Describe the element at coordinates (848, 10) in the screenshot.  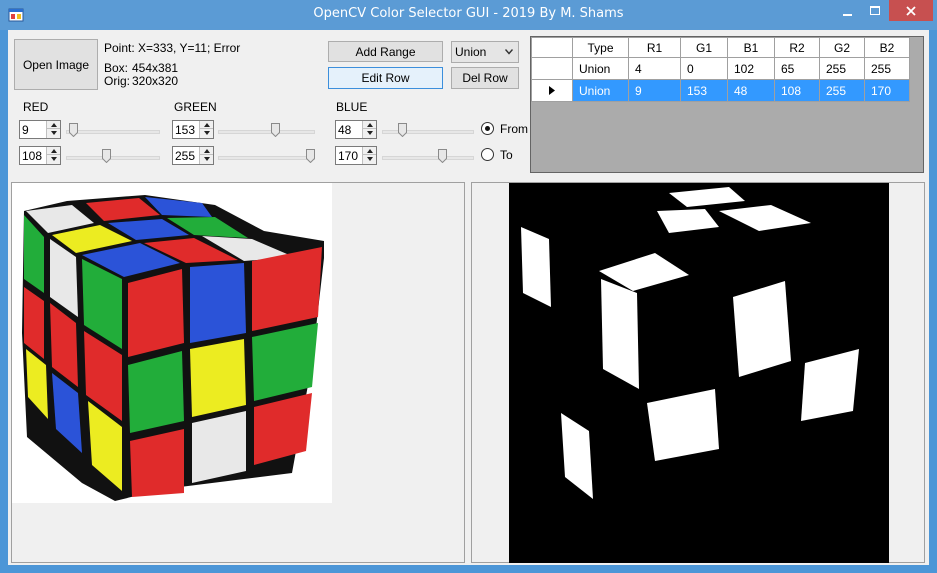
I see `minimize-button` at that location.